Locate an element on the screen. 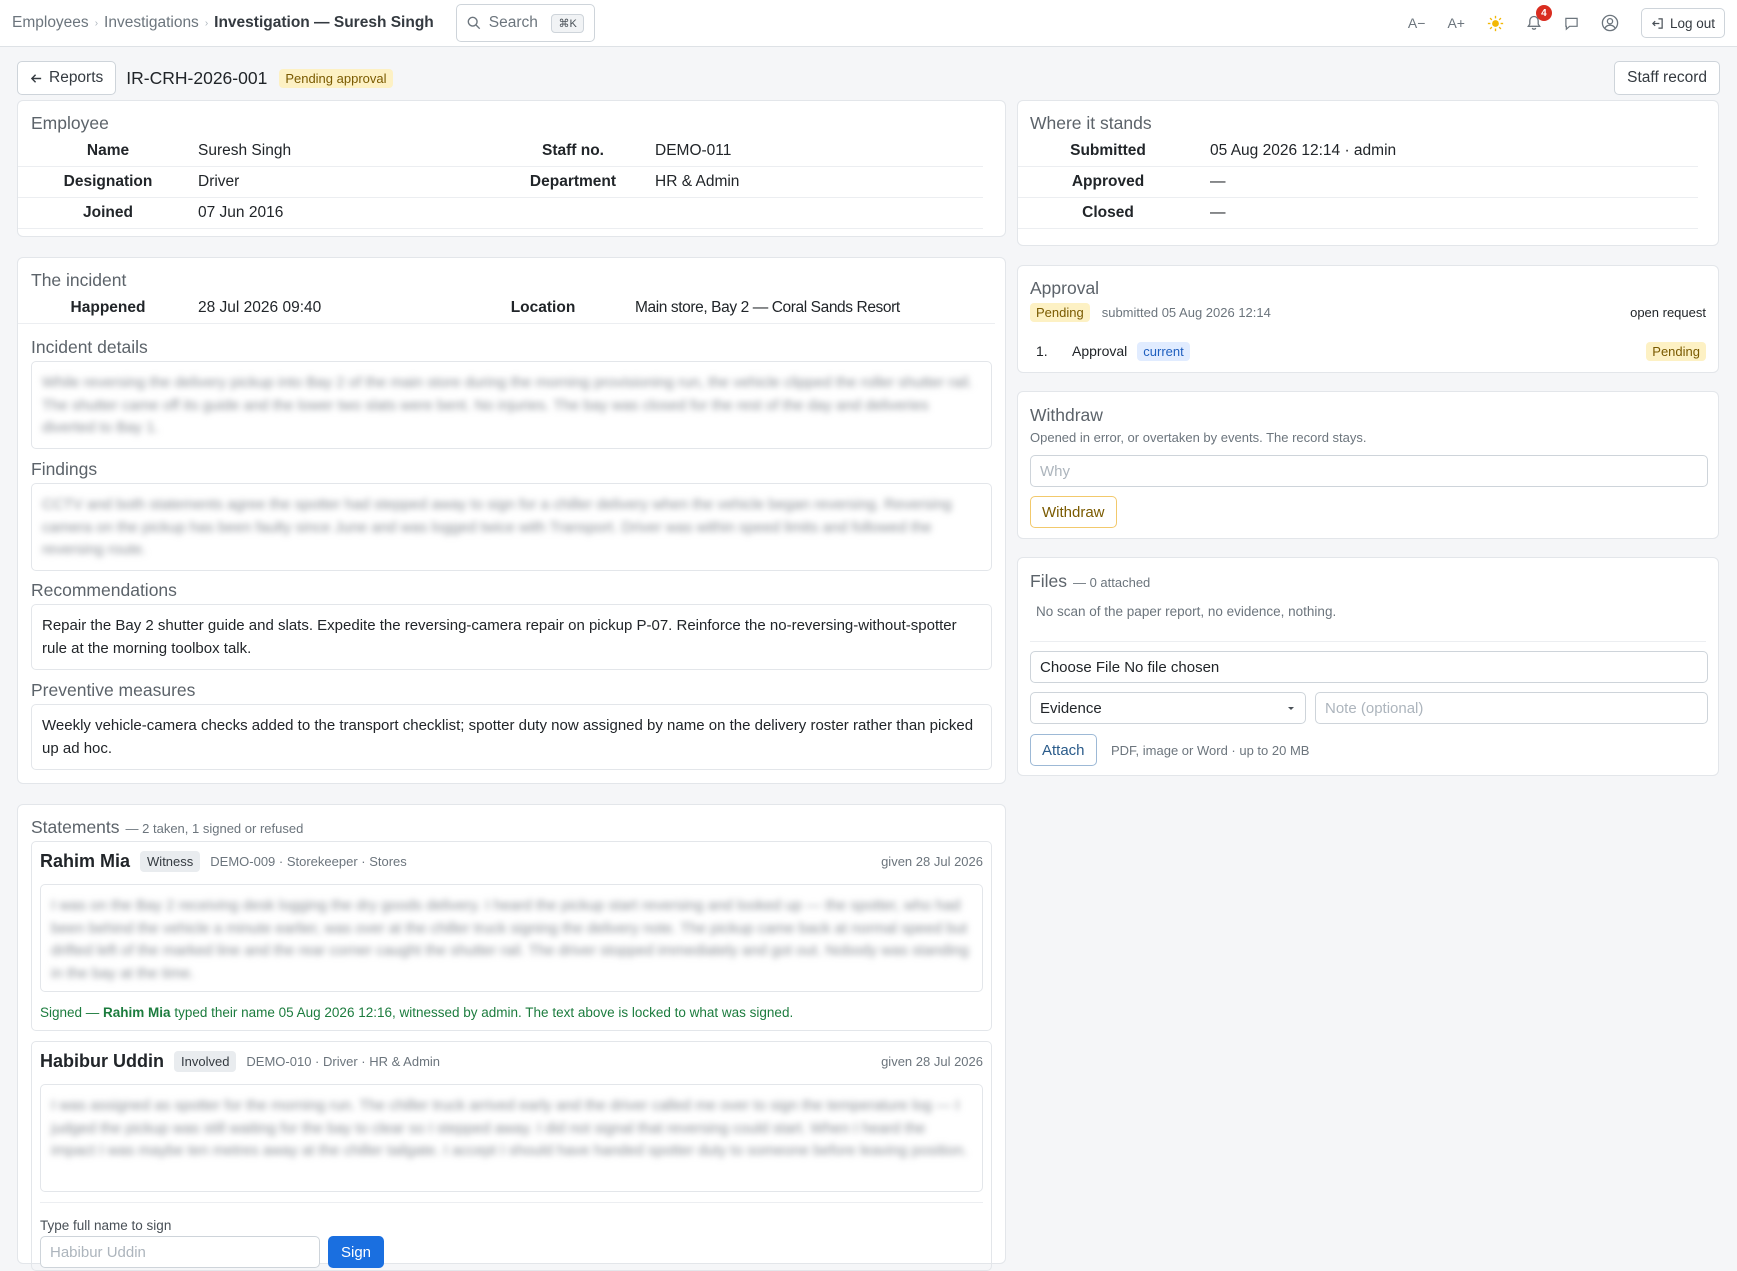 This screenshot has width=1737, height=1271. back-to-reports-button: Reports is located at coordinates (67, 78).